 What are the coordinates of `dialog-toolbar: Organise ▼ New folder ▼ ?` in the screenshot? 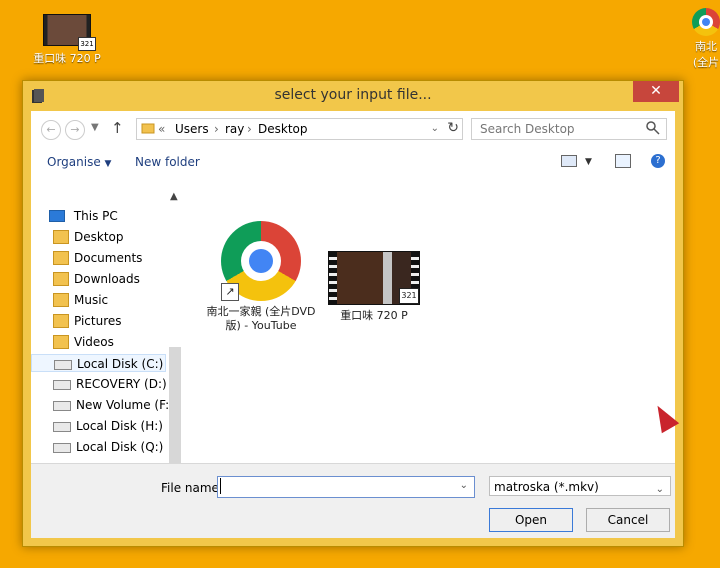 It's located at (353, 165).